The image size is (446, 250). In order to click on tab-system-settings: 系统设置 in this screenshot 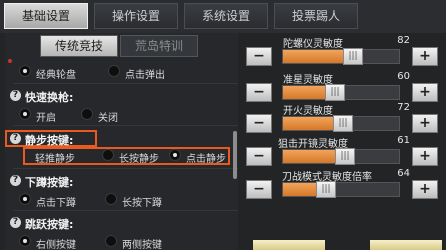, I will do `click(226, 16)`.